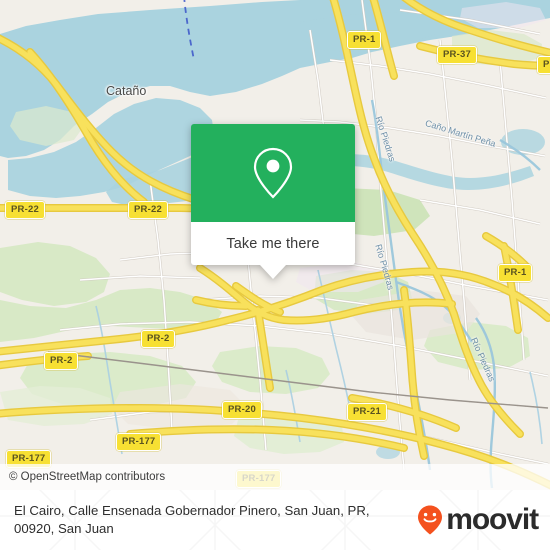 The height and width of the screenshot is (550, 550). I want to click on road-shield-pr-37: PR-37, so click(457, 55).